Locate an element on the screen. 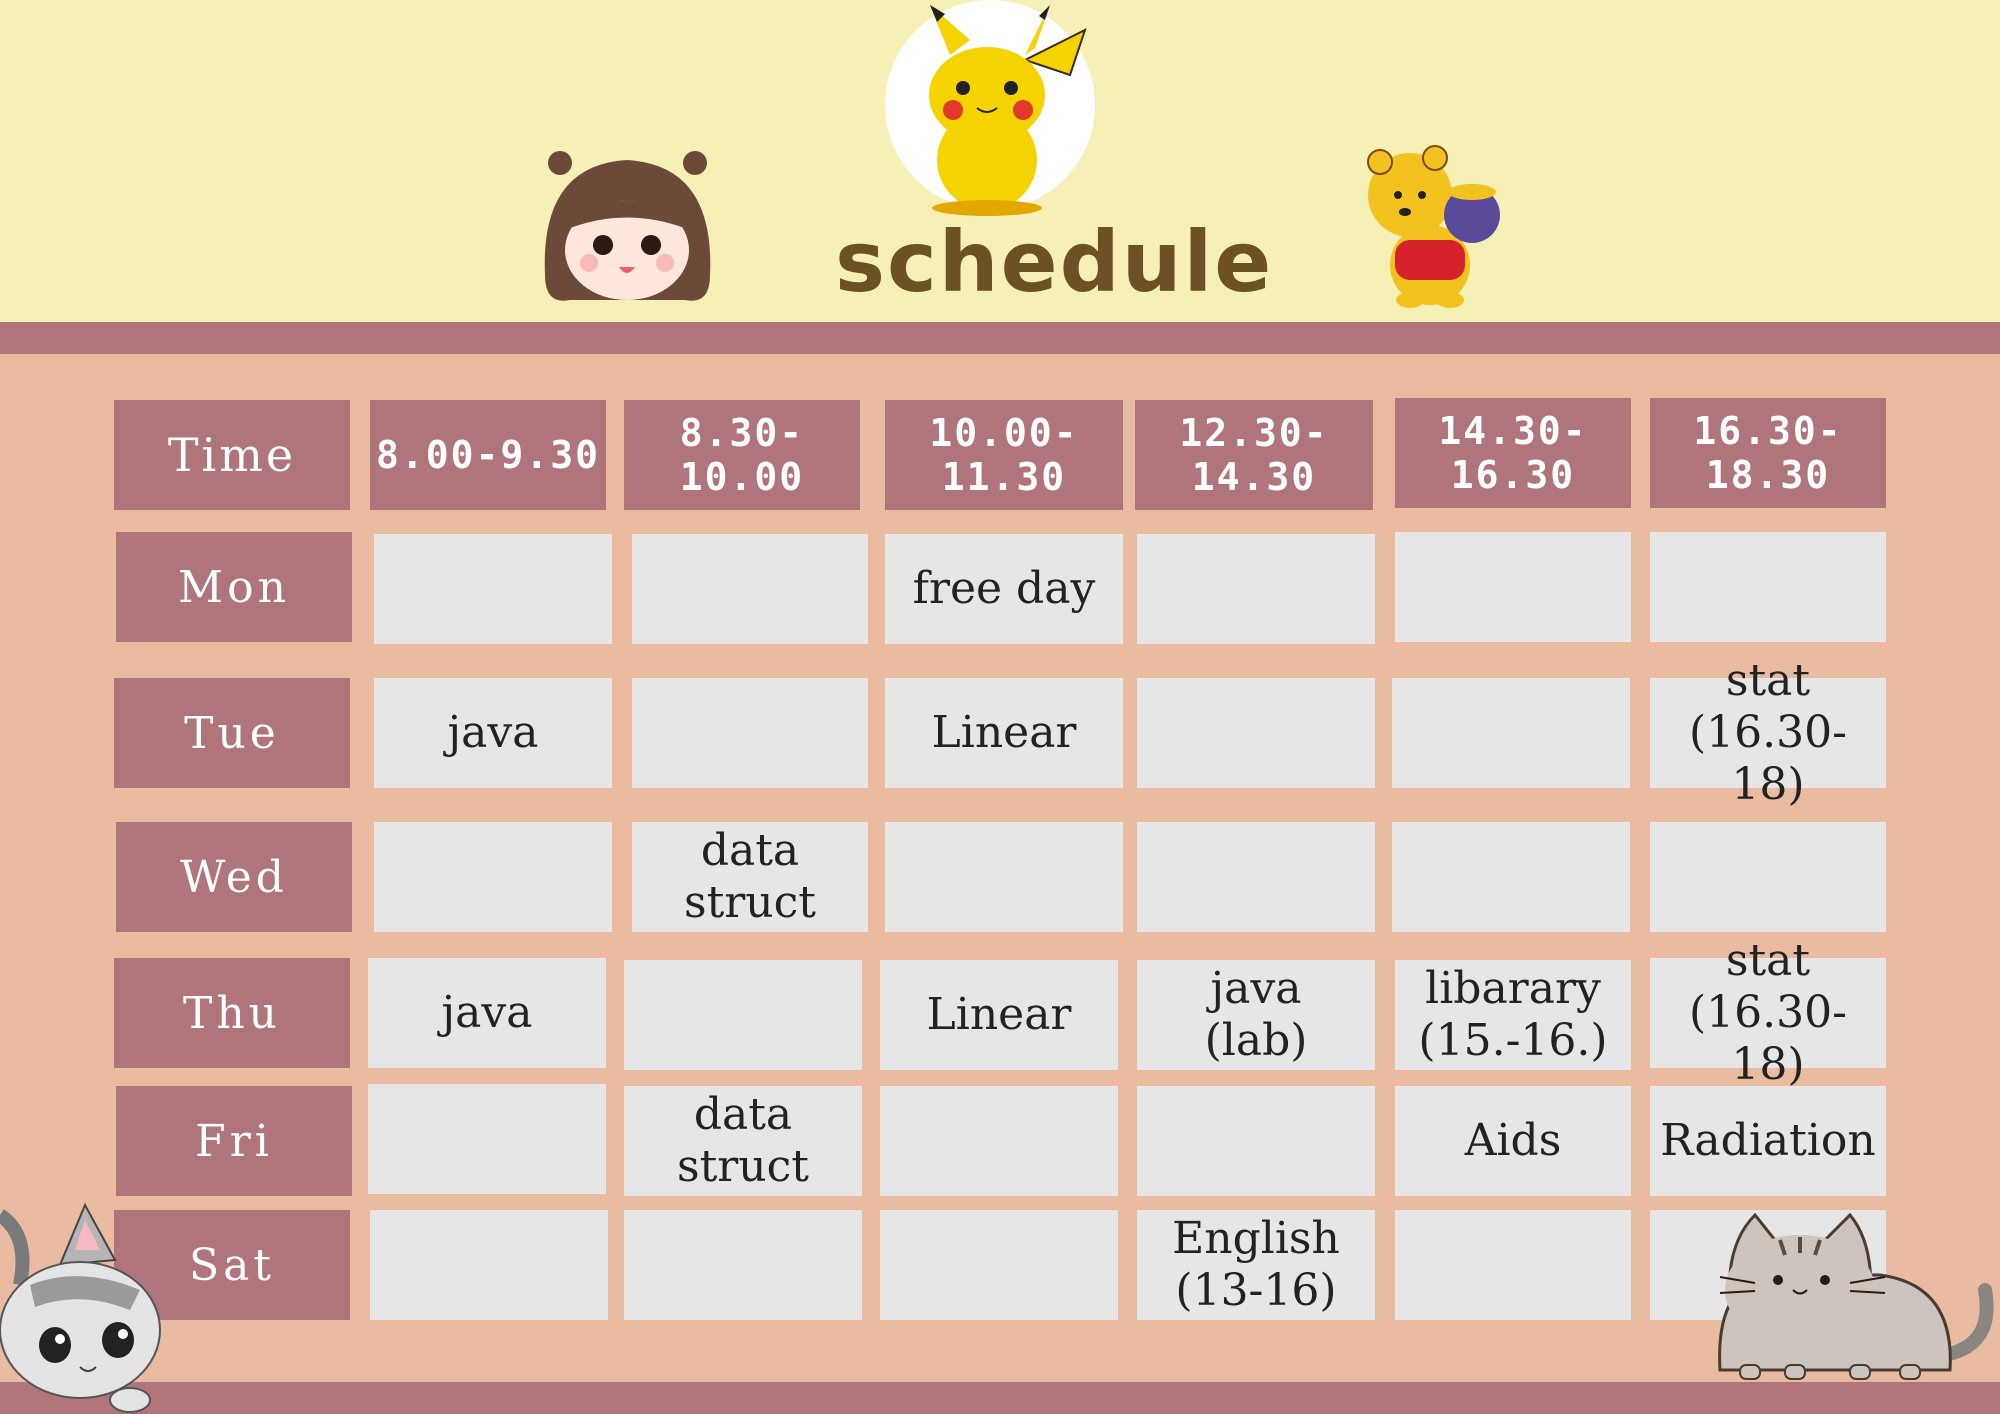 The width and height of the screenshot is (2000, 1414). schedule-cell: Aids is located at coordinates (1513, 1141).